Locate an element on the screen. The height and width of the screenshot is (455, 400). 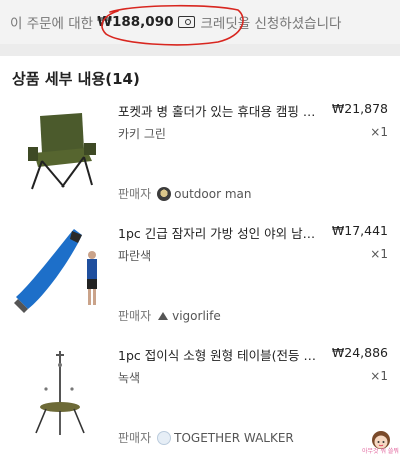
banner-prefix: 이 주문에 대한 is located at coordinates (52, 24).